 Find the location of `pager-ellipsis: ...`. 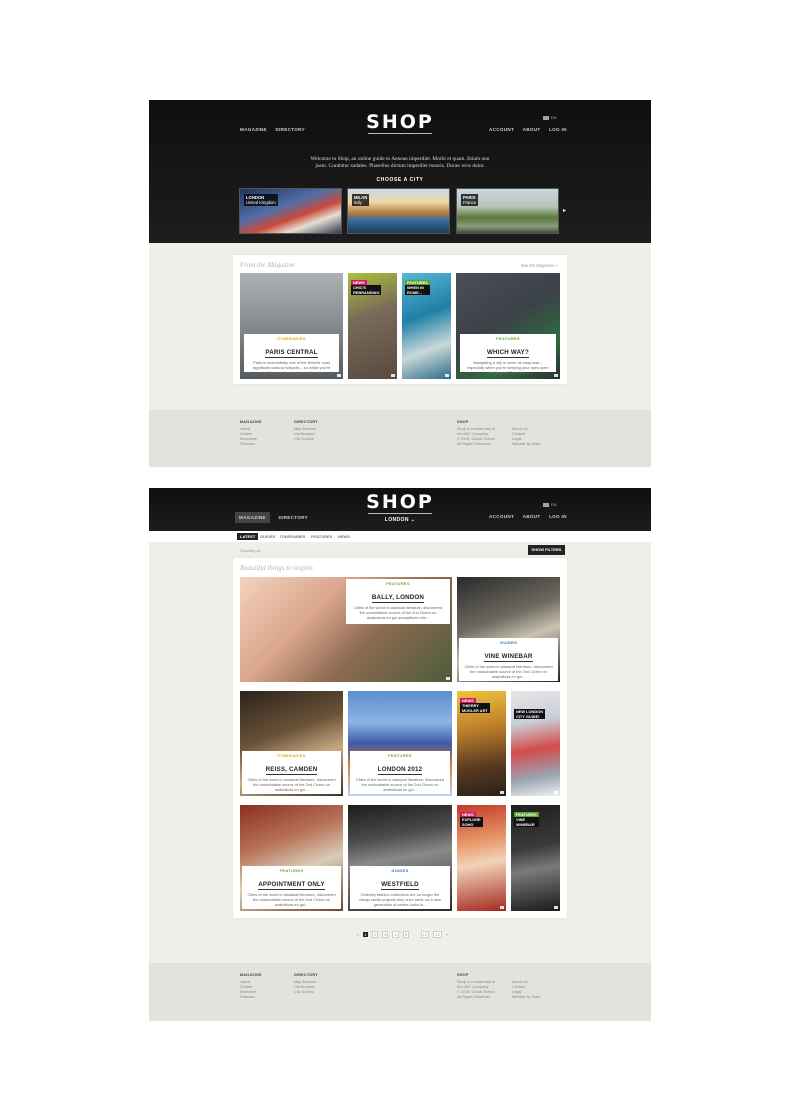

pager-ellipsis: ... is located at coordinates (415, 934).